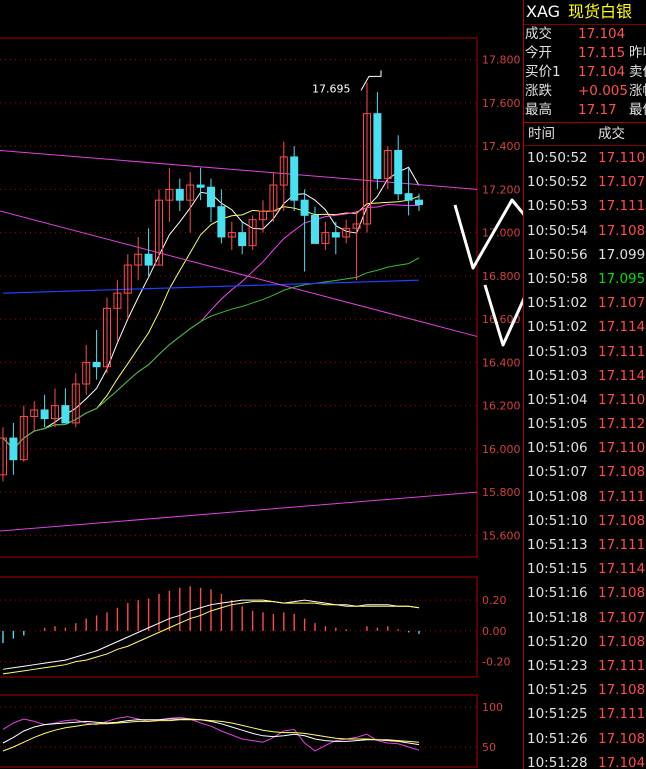 The width and height of the screenshot is (646, 769). I want to click on arrow-overlay, so click(488, 272).